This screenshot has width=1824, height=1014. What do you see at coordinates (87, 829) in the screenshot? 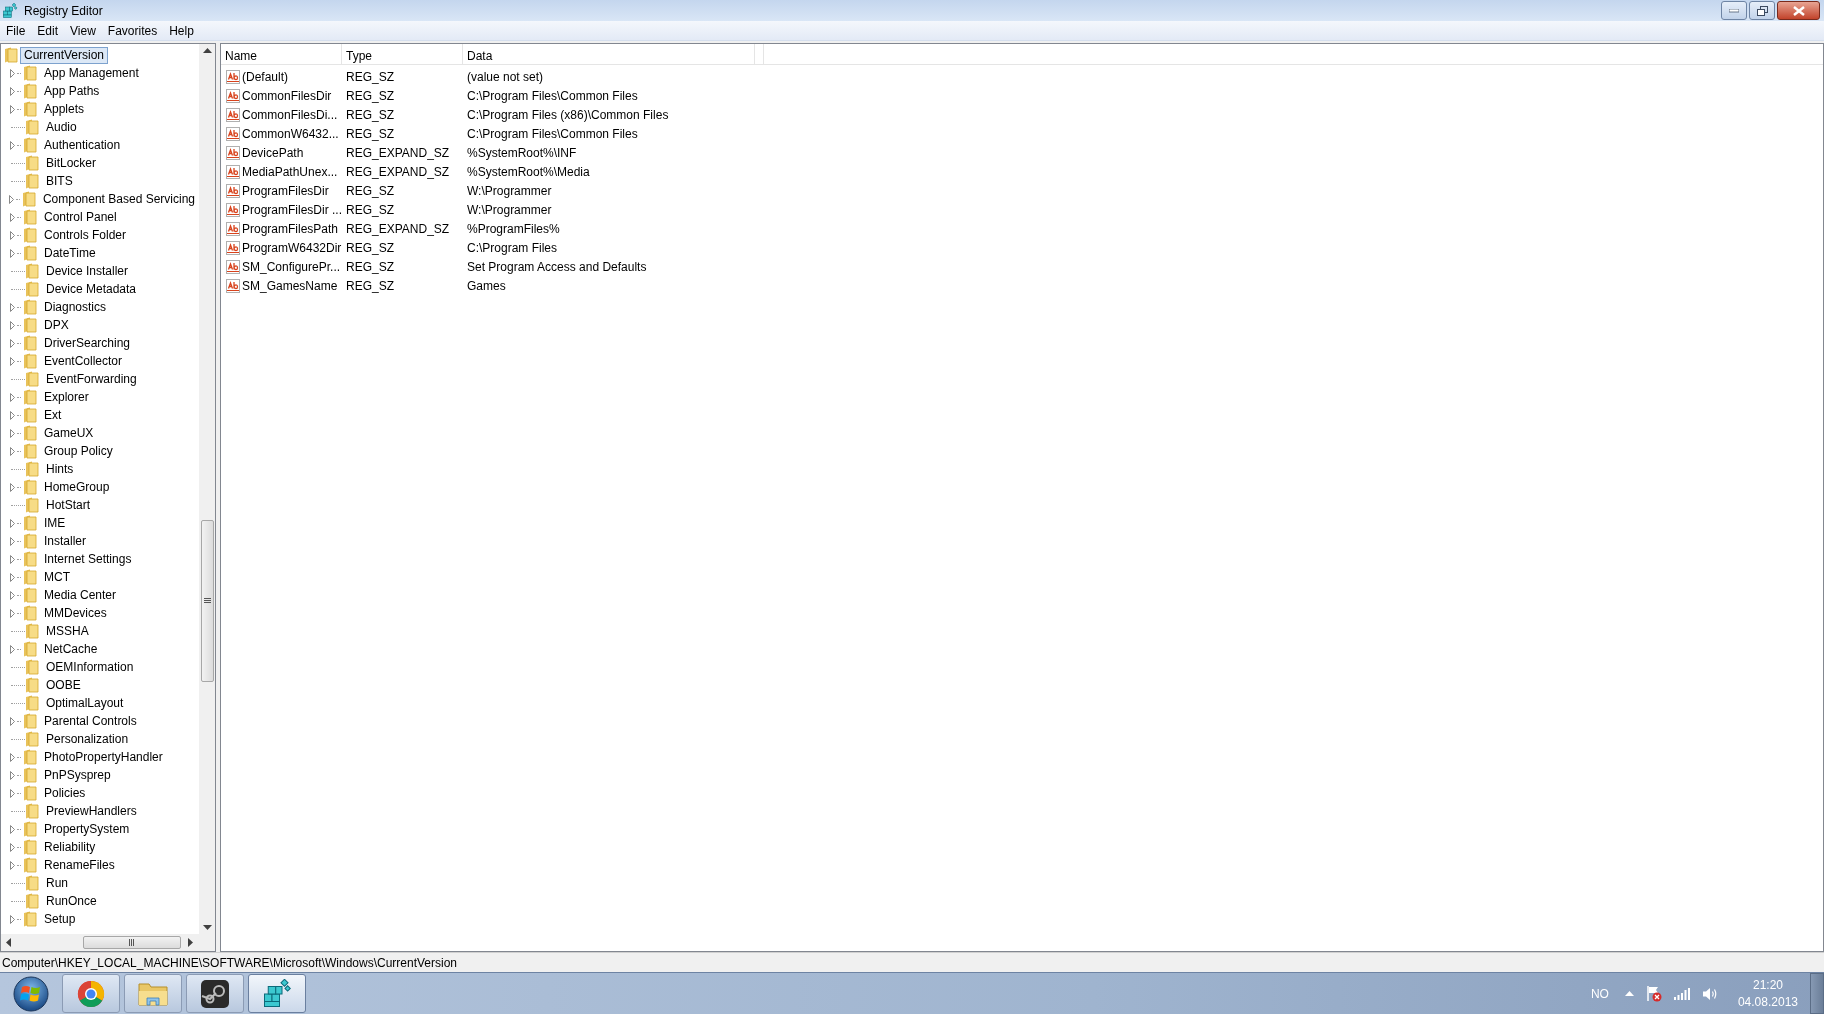
I see `tree-item: PropertySystem` at bounding box center [87, 829].